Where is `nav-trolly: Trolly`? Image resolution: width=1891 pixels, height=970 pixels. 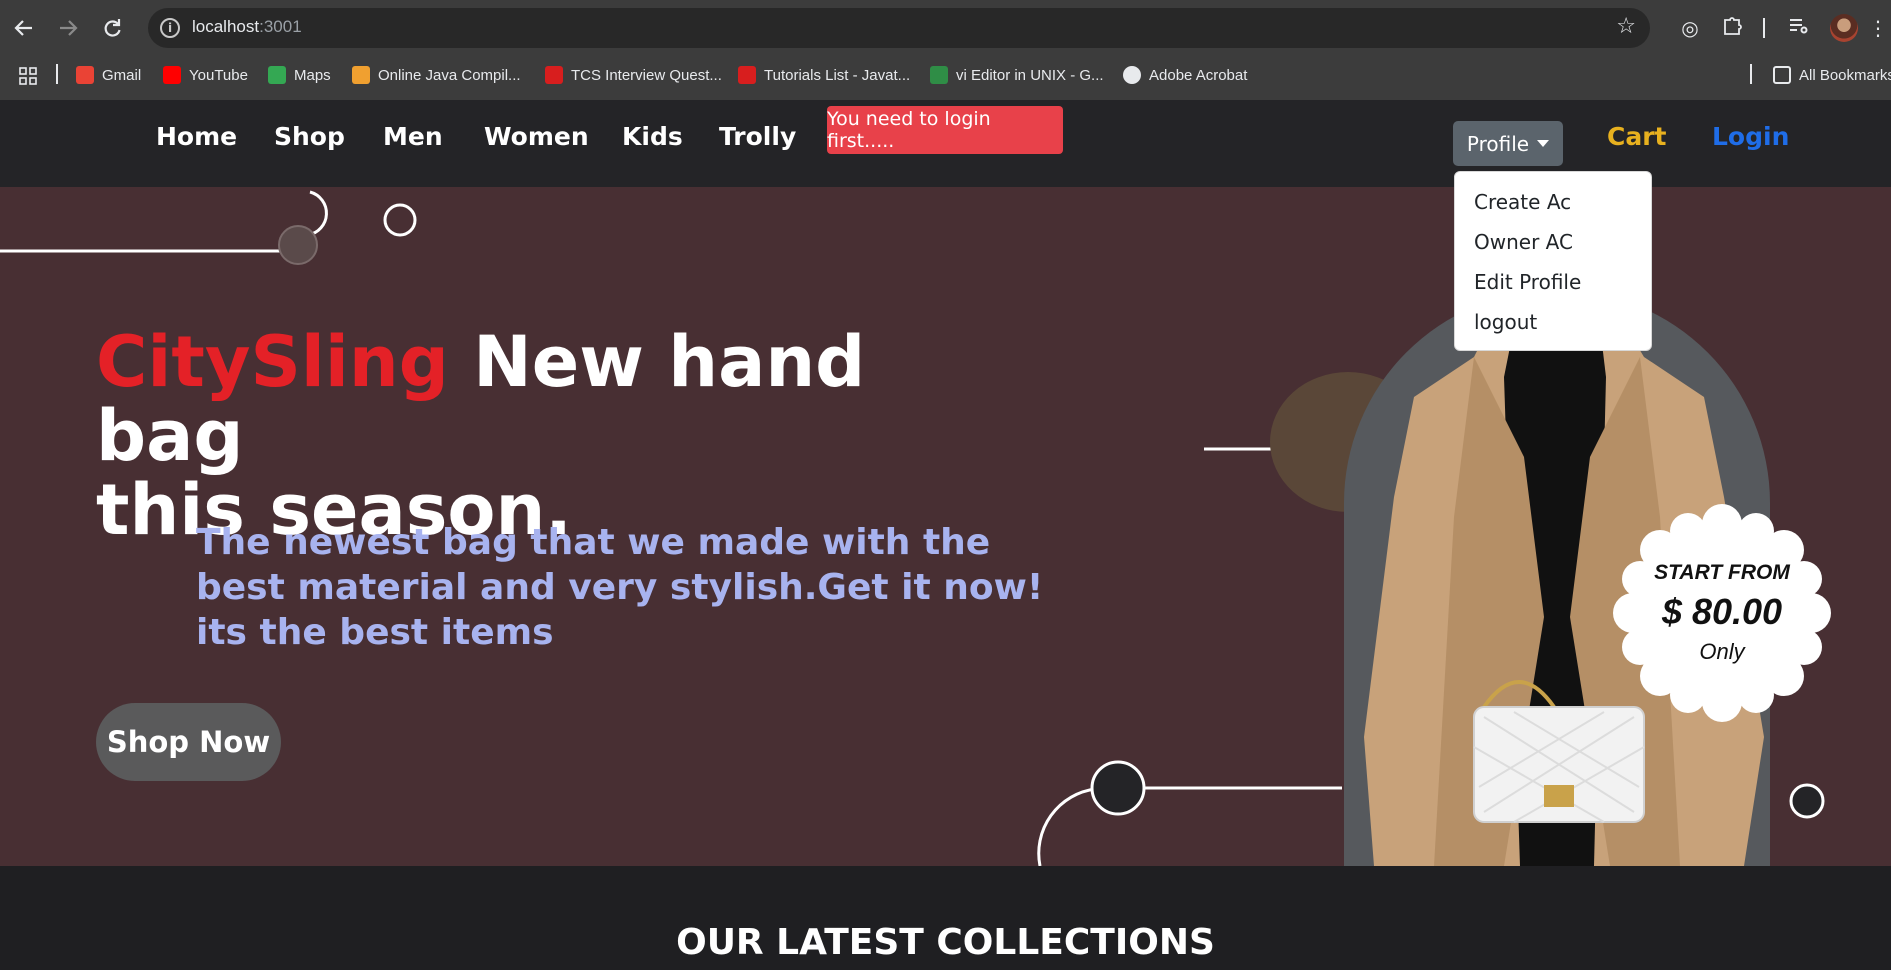
nav-trolly: Trolly is located at coordinates (757, 136).